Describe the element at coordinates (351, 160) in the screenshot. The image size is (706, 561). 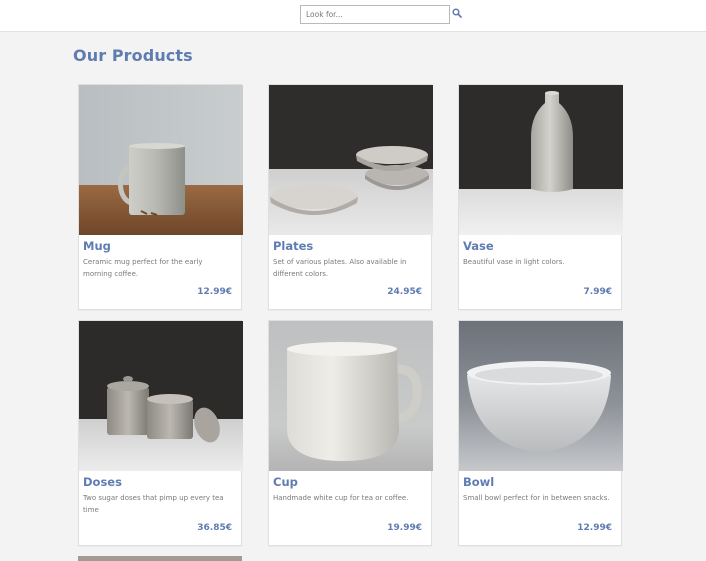
I see `product-image-plates` at that location.